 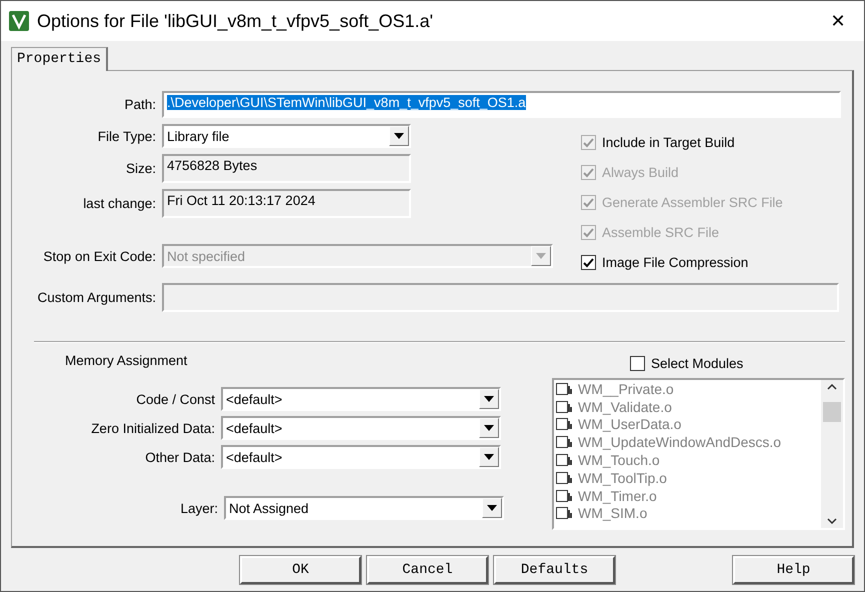 I want to click on list-item: WM_UpdateWindowAndDescs.o, so click(x=688, y=442).